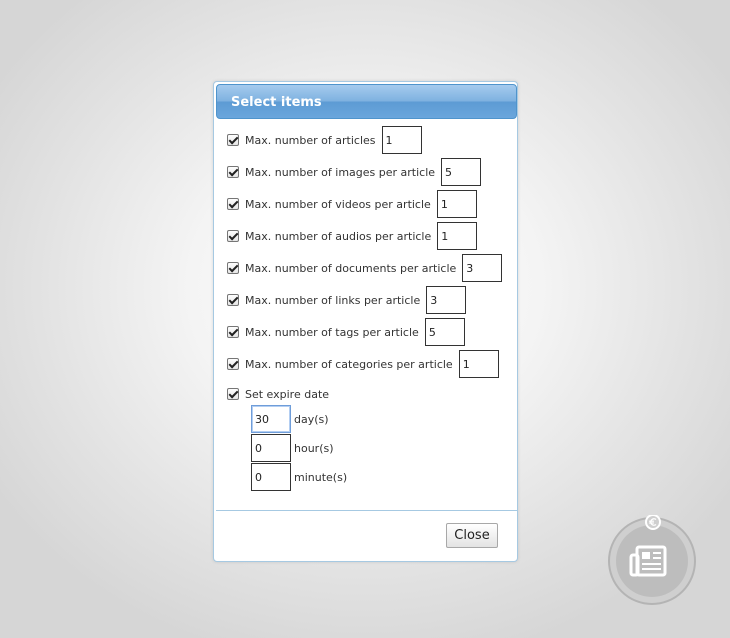  What do you see at coordinates (446, 300) in the screenshot?
I see `input-links` at bounding box center [446, 300].